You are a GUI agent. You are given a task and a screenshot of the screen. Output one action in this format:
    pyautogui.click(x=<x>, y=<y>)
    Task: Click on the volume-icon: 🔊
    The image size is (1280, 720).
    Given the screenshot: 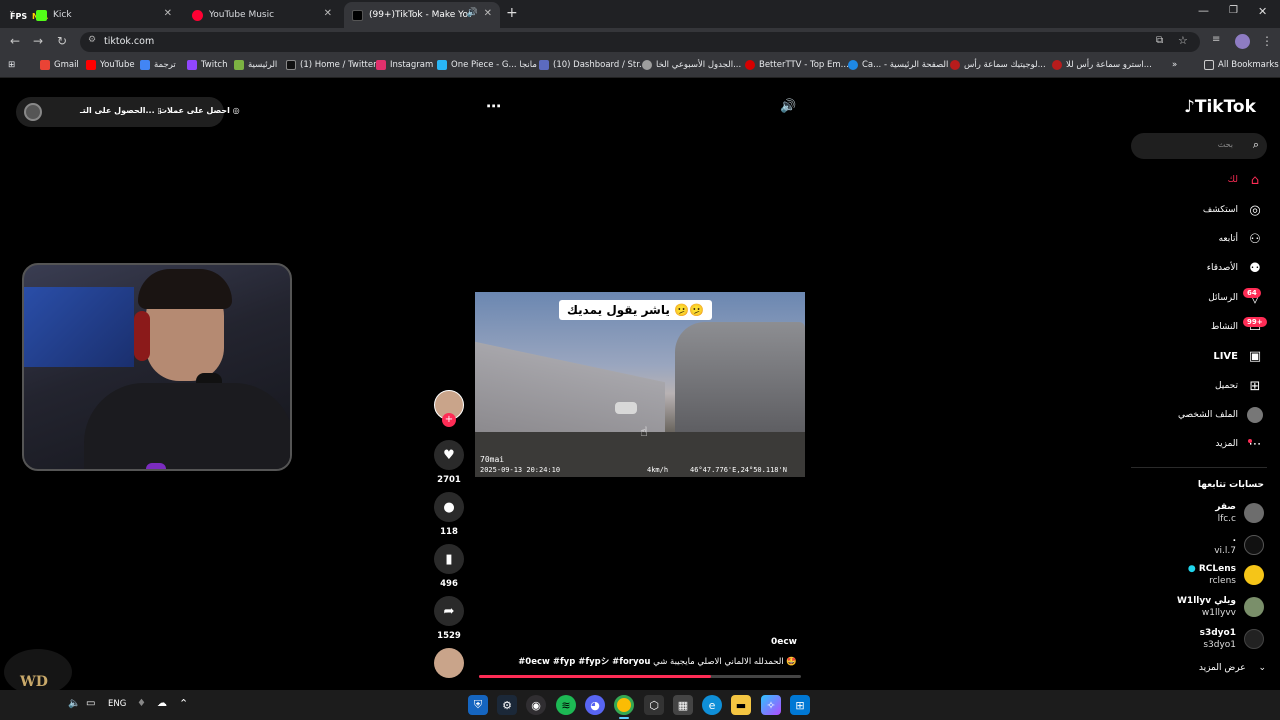 What is the action you would take?
    pyautogui.click(x=788, y=106)
    